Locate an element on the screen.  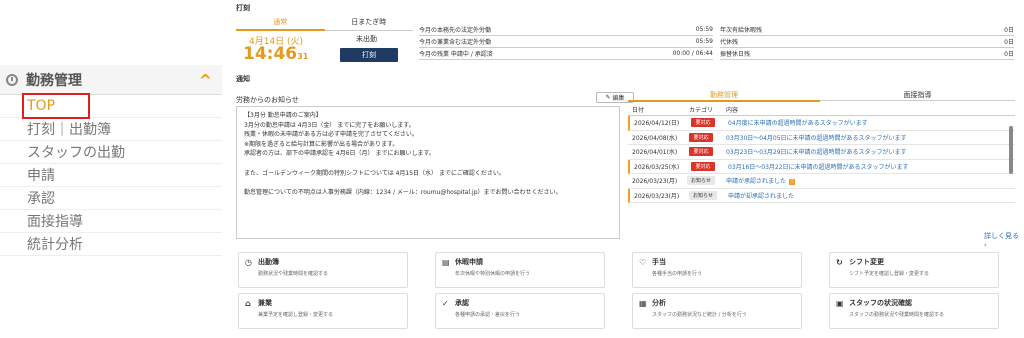
see-more-link: 詳しく見る › is located at coordinates (1004, 240).